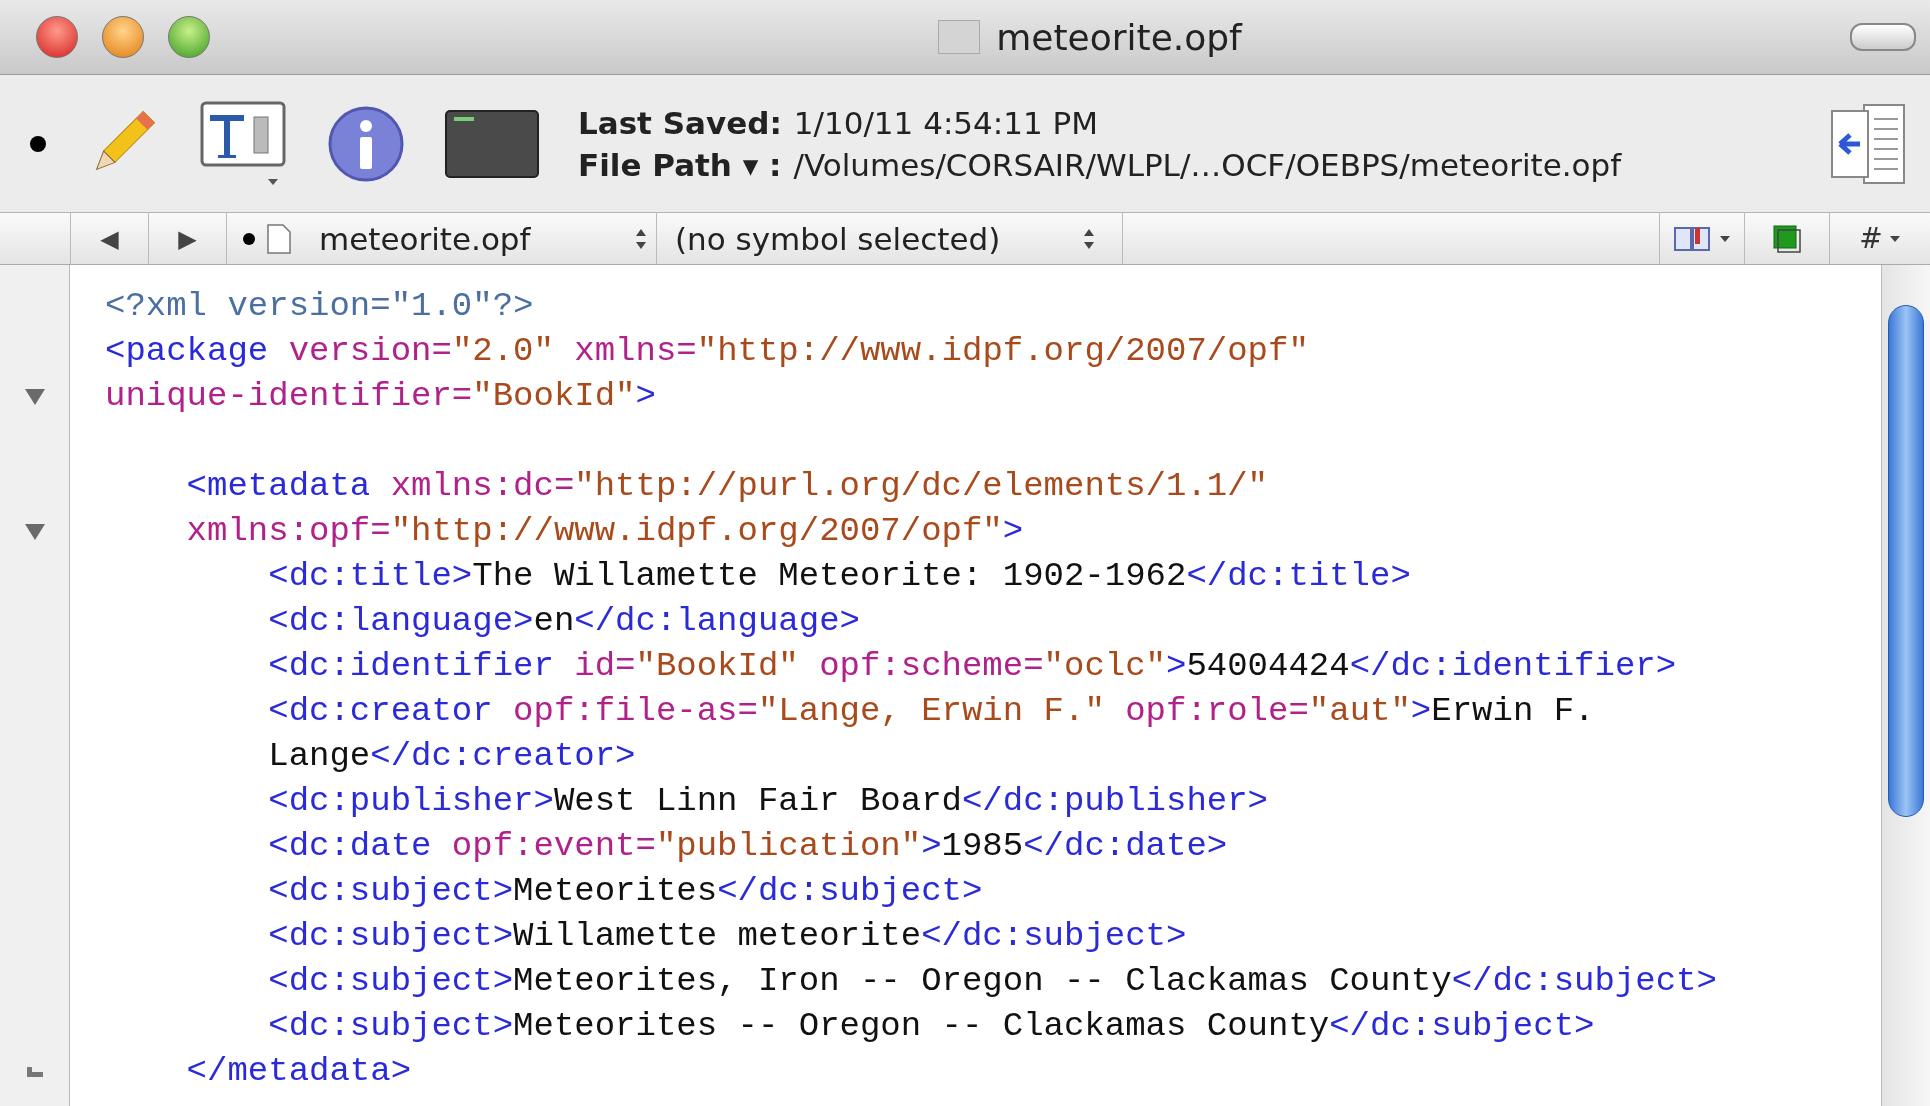 This screenshot has width=1930, height=1106. I want to click on xml-declaration: <?xml version="1.0"?>, so click(319, 306).